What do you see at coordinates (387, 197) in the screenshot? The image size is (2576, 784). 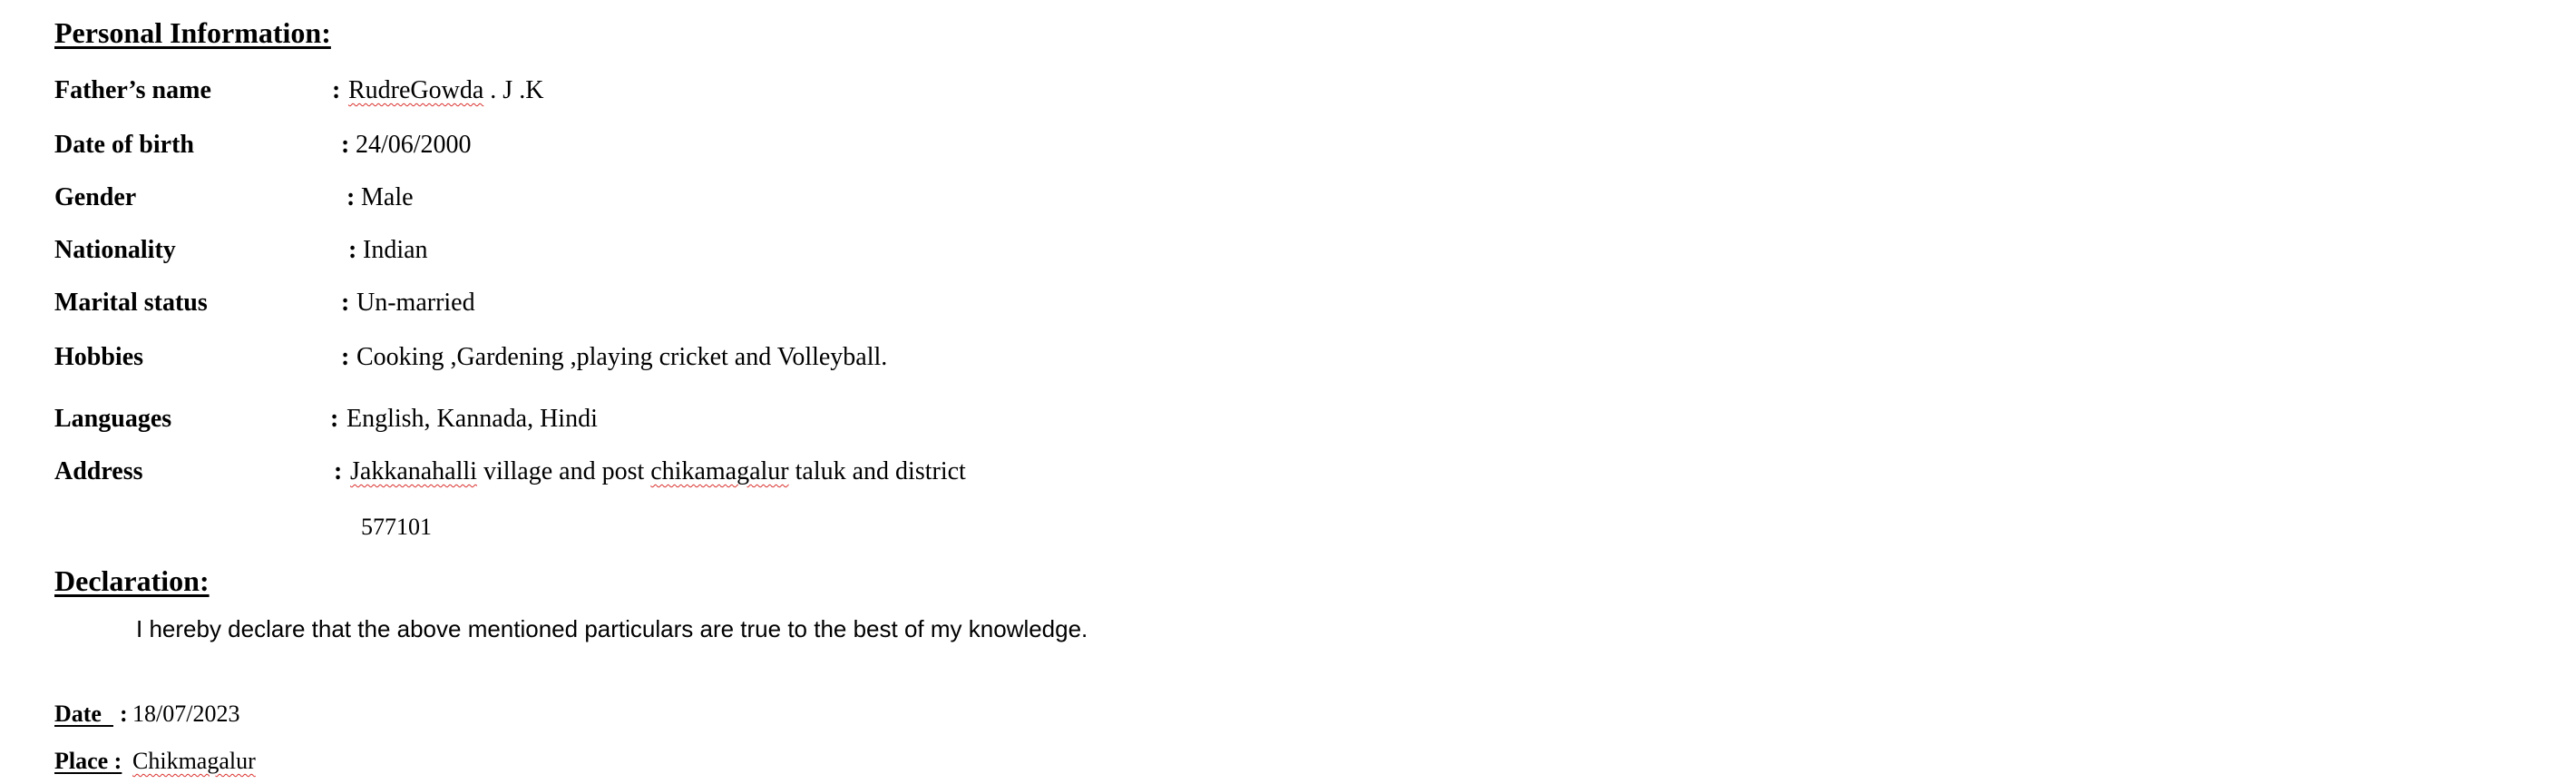 I see `gender-value: Male` at bounding box center [387, 197].